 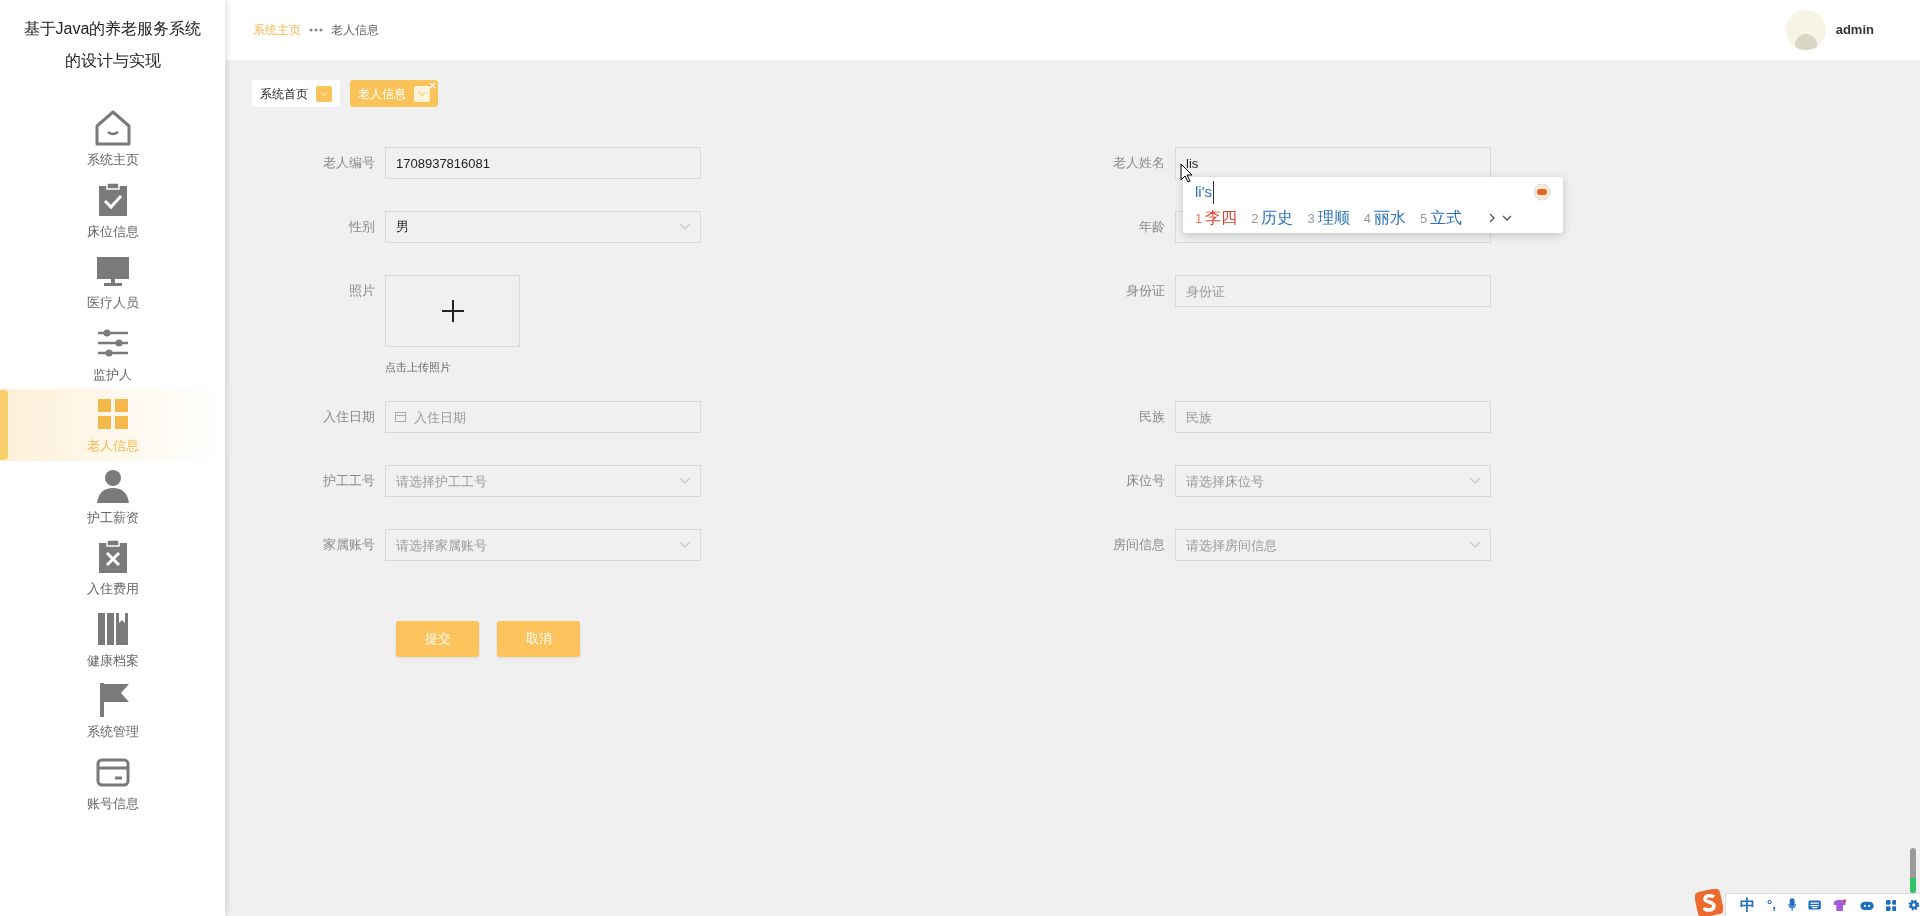 I want to click on field-label: 照片, so click(x=362, y=291).